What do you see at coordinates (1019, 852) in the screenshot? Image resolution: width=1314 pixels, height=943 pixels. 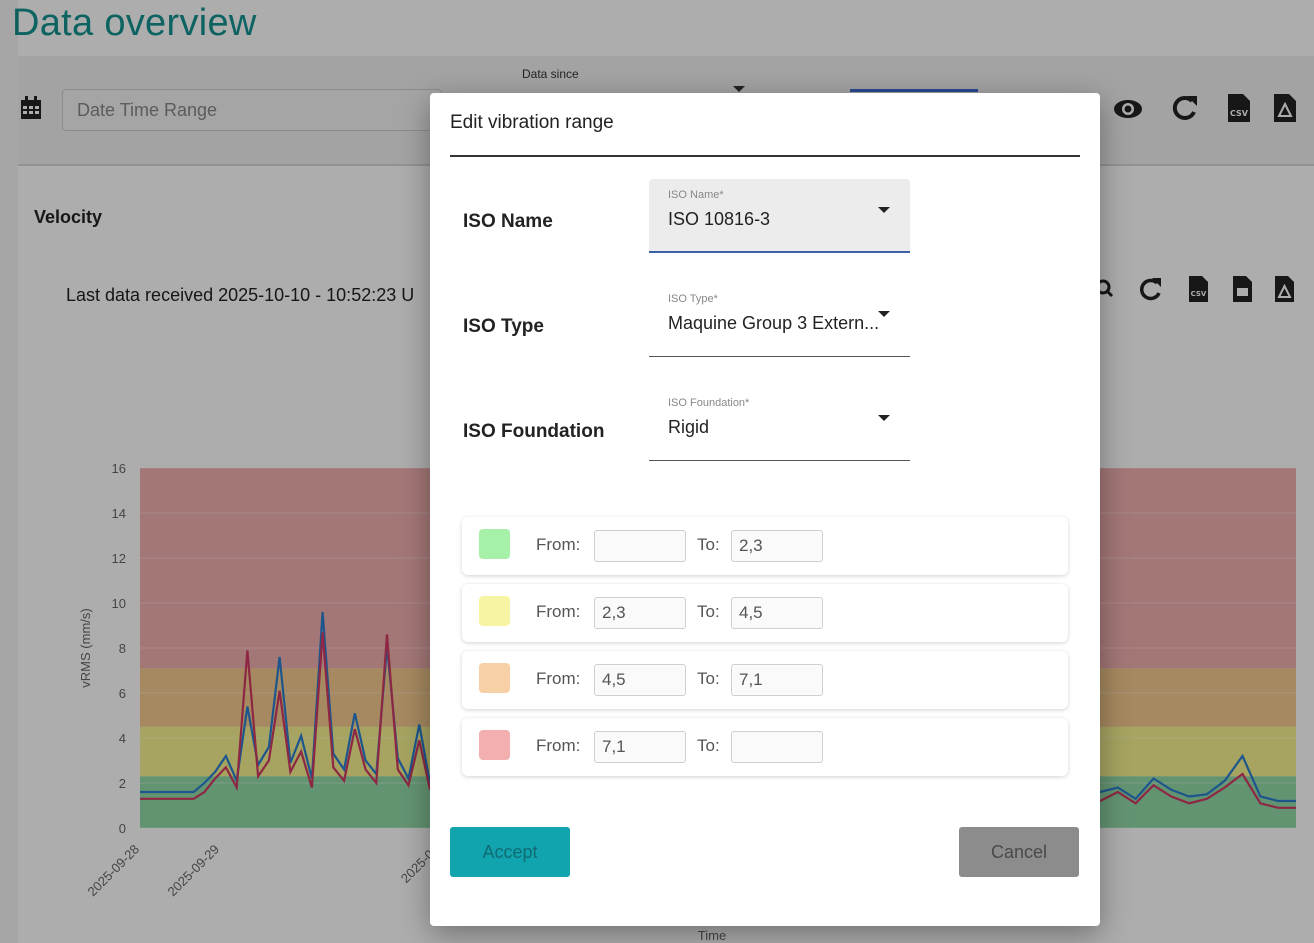 I see `cancel-button: Cancel` at bounding box center [1019, 852].